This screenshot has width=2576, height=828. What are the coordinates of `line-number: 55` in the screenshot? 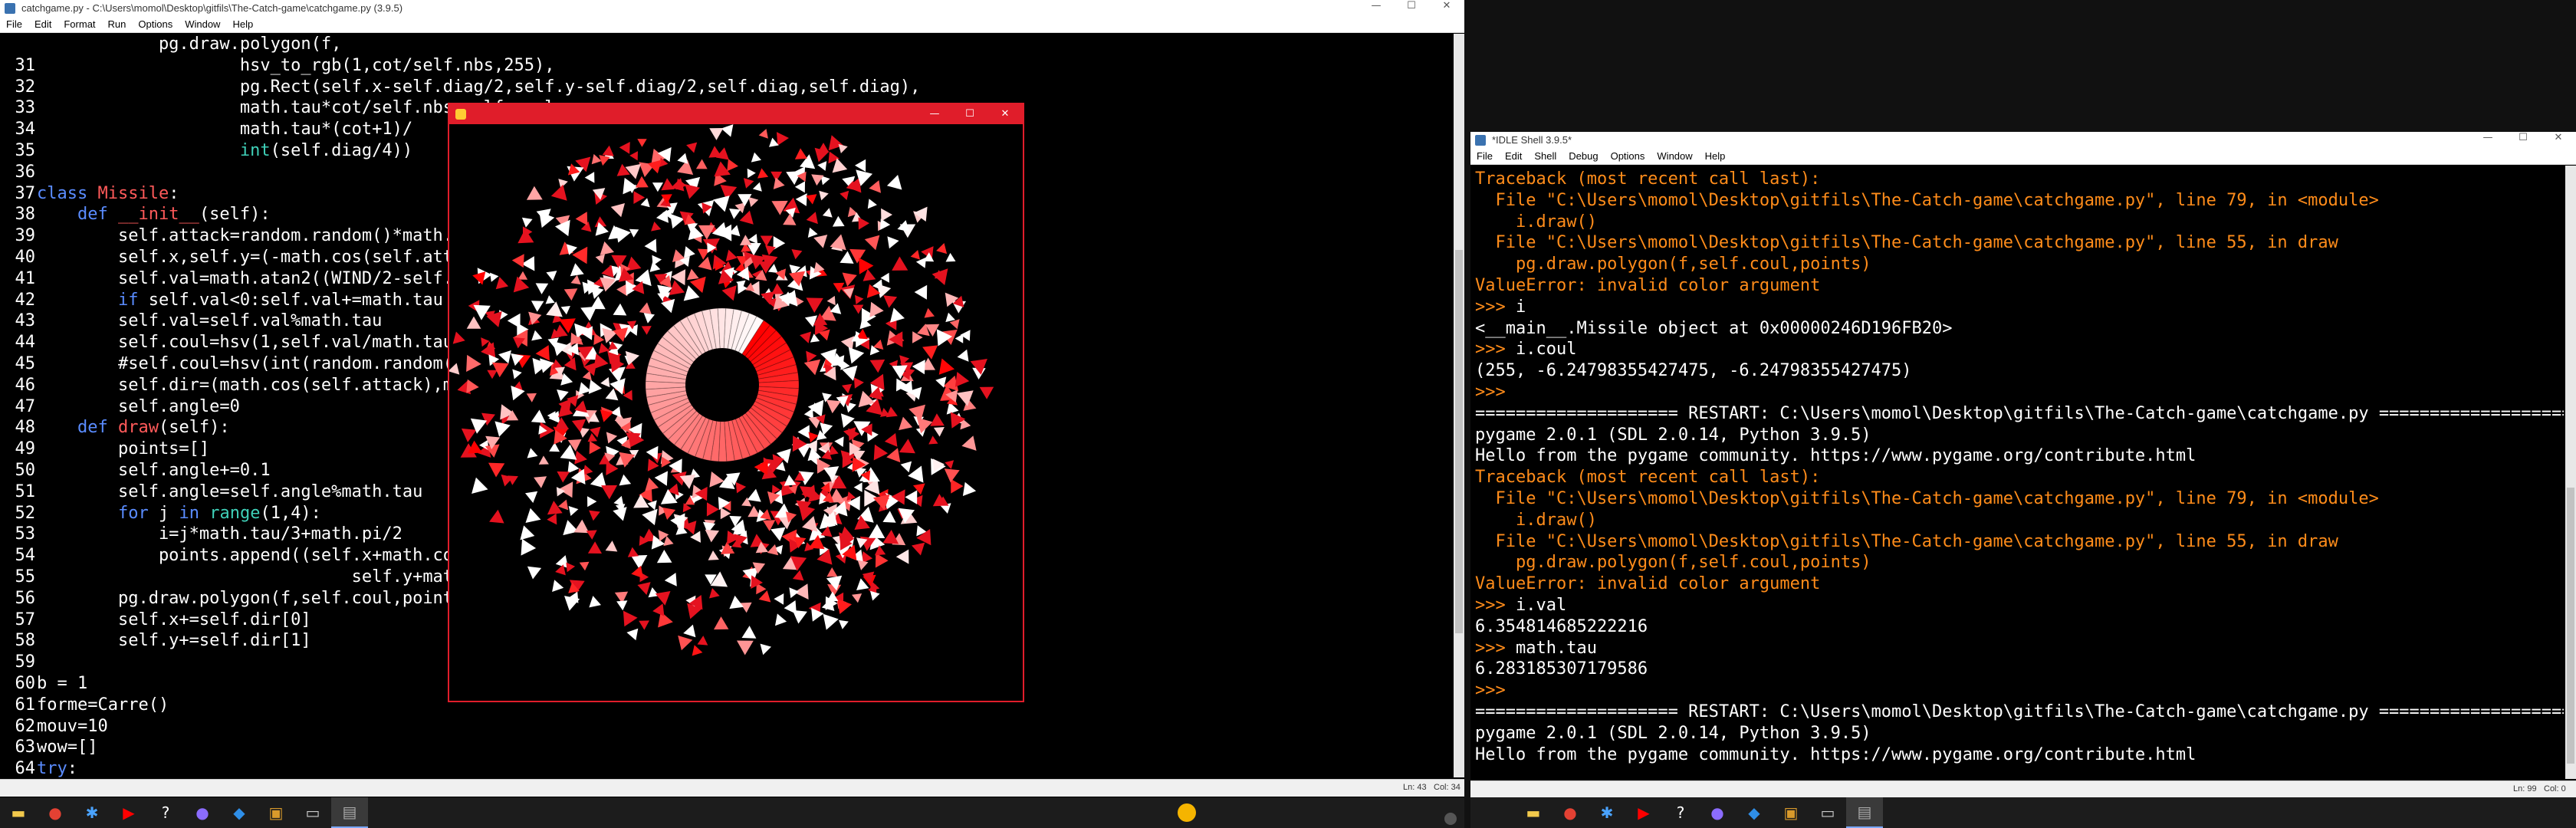 It's located at (25, 577).